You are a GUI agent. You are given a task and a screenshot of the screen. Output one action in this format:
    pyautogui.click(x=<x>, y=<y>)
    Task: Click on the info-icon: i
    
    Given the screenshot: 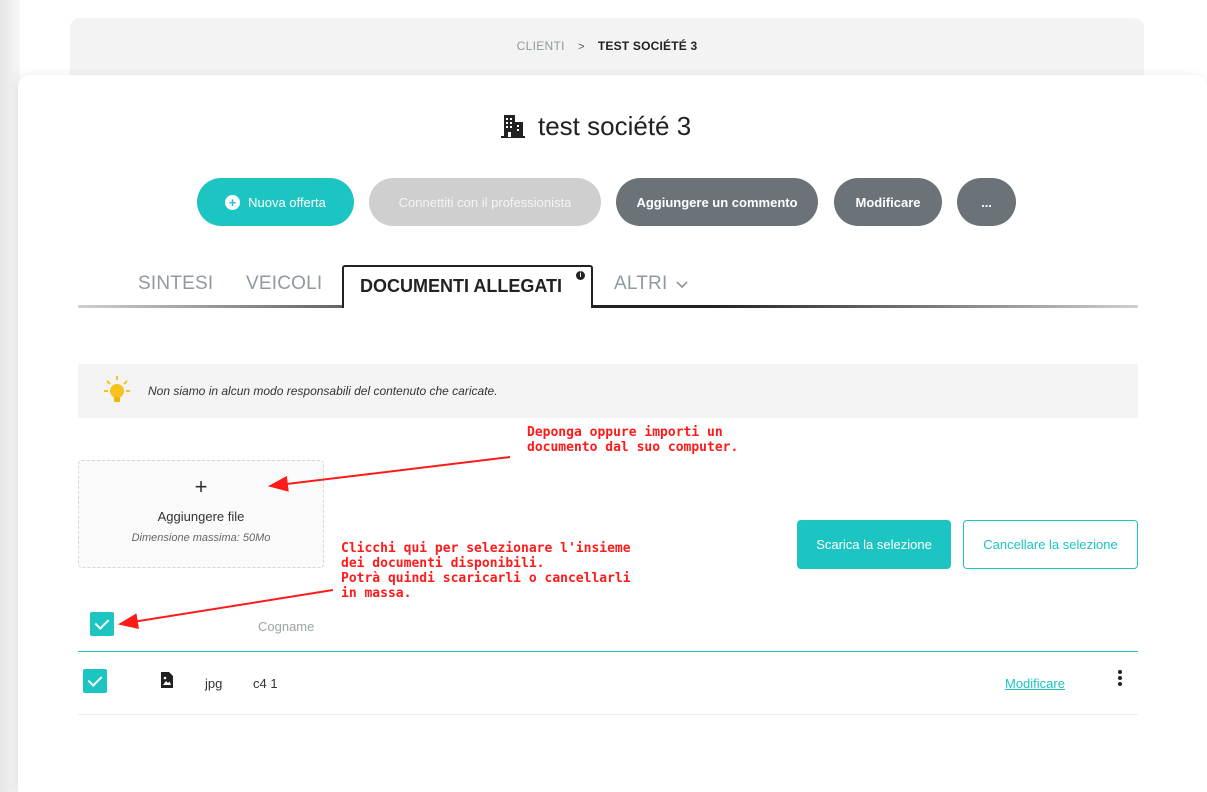 What is the action you would take?
    pyautogui.click(x=580, y=275)
    